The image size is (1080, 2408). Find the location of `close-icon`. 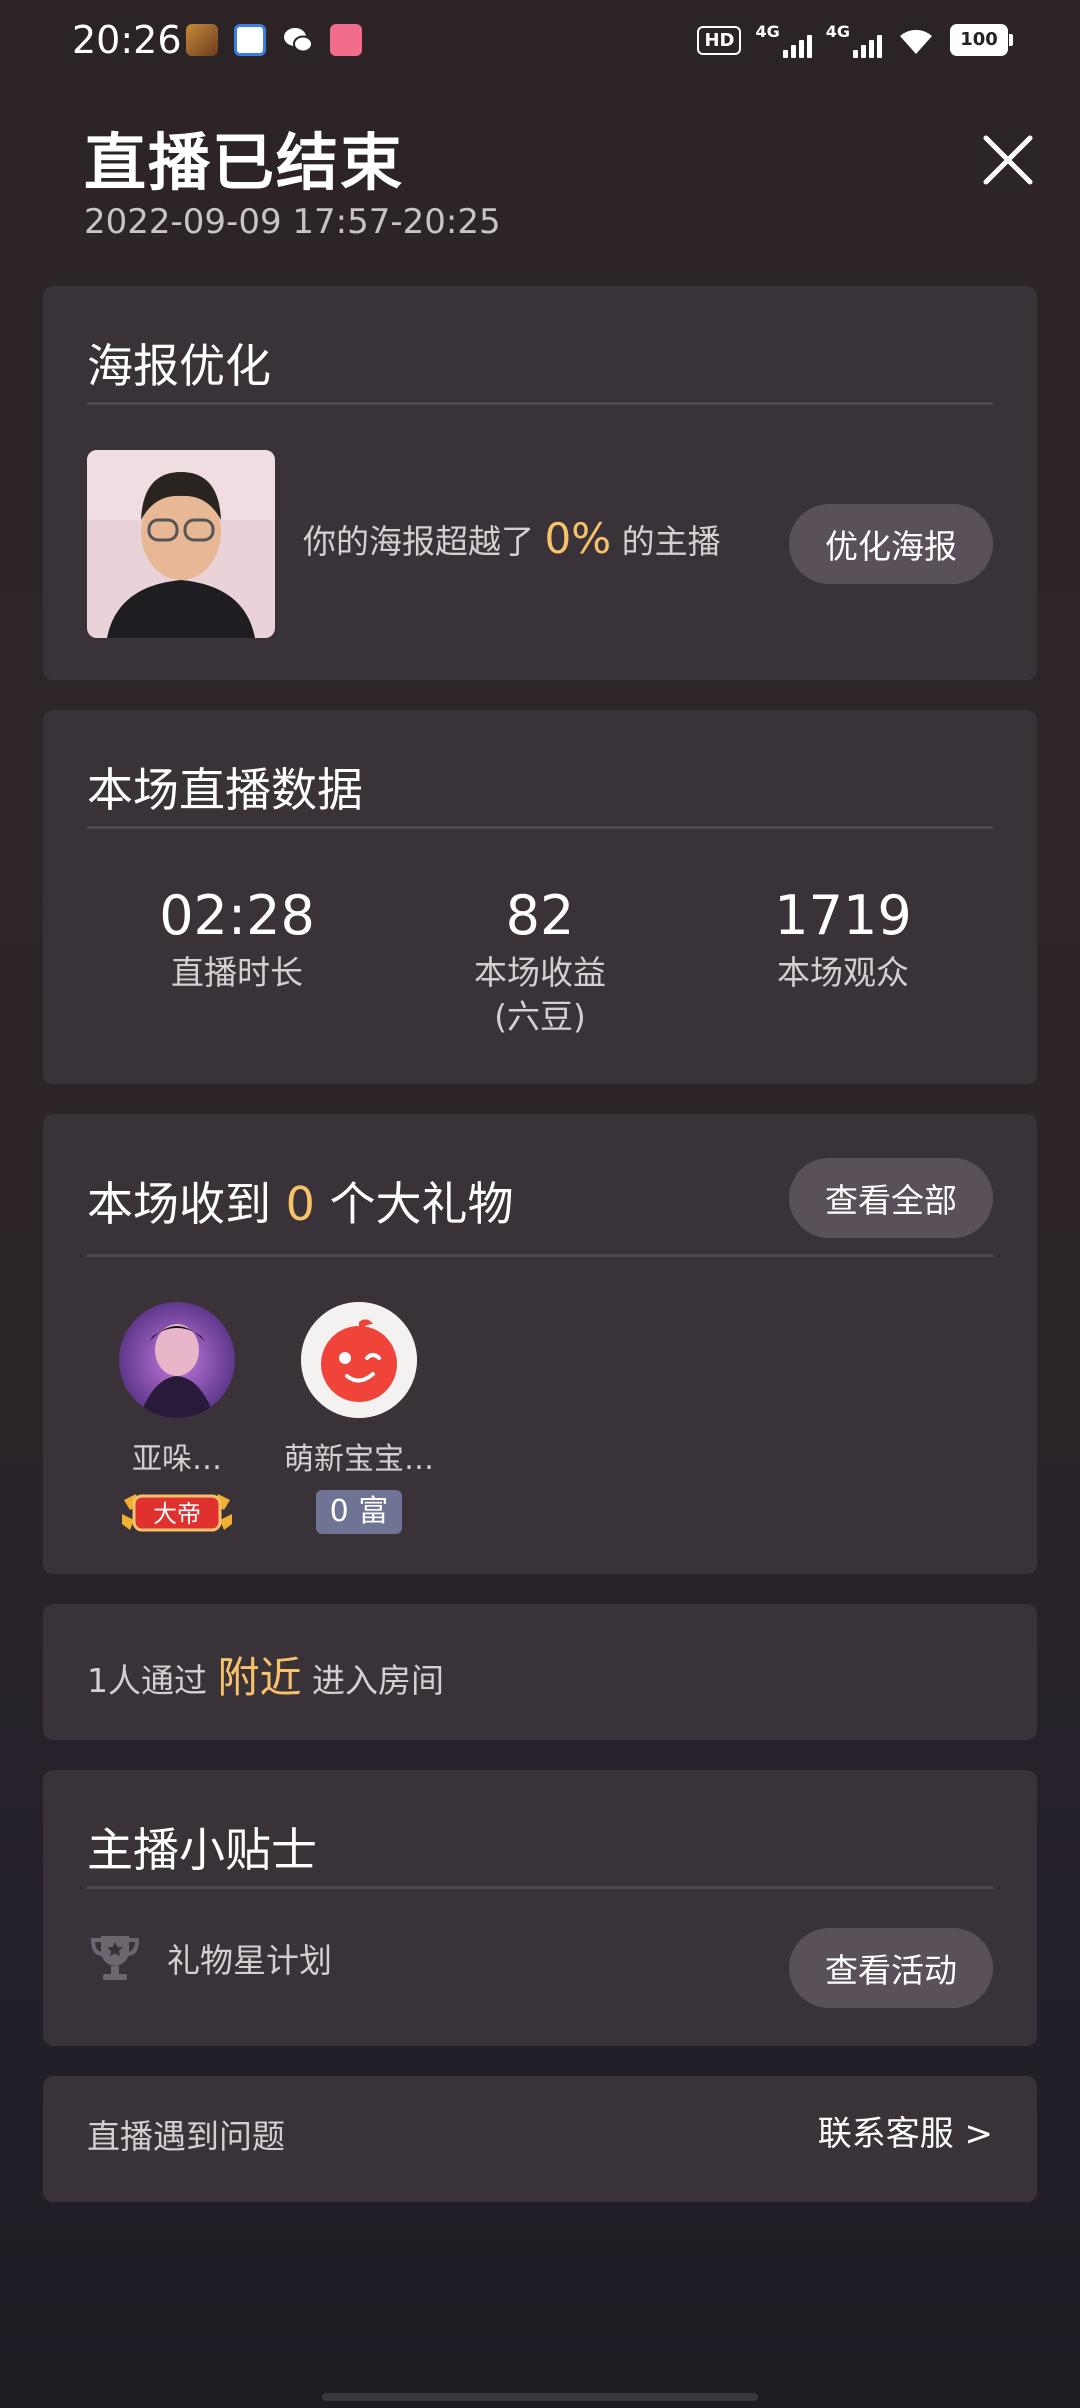

close-icon is located at coordinates (1008, 160).